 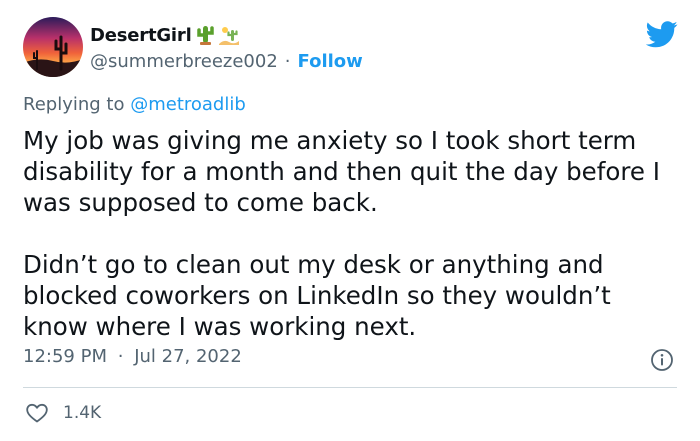 I want to click on desert-emoji, so click(x=229, y=35).